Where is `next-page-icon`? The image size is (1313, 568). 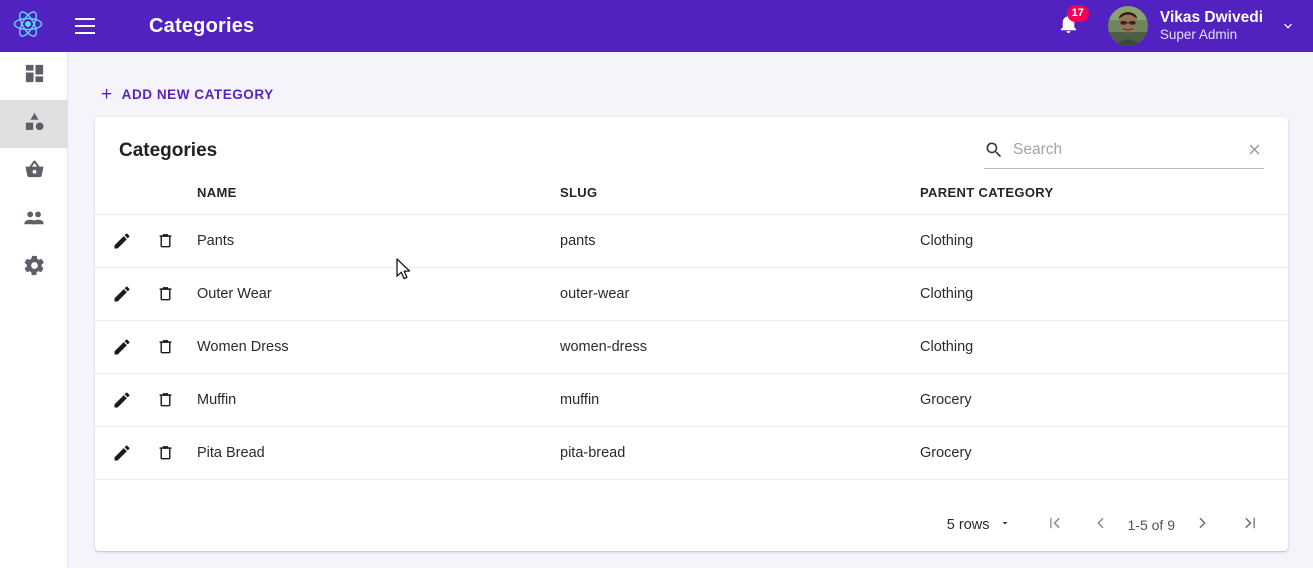
next-page-icon is located at coordinates (1202, 525).